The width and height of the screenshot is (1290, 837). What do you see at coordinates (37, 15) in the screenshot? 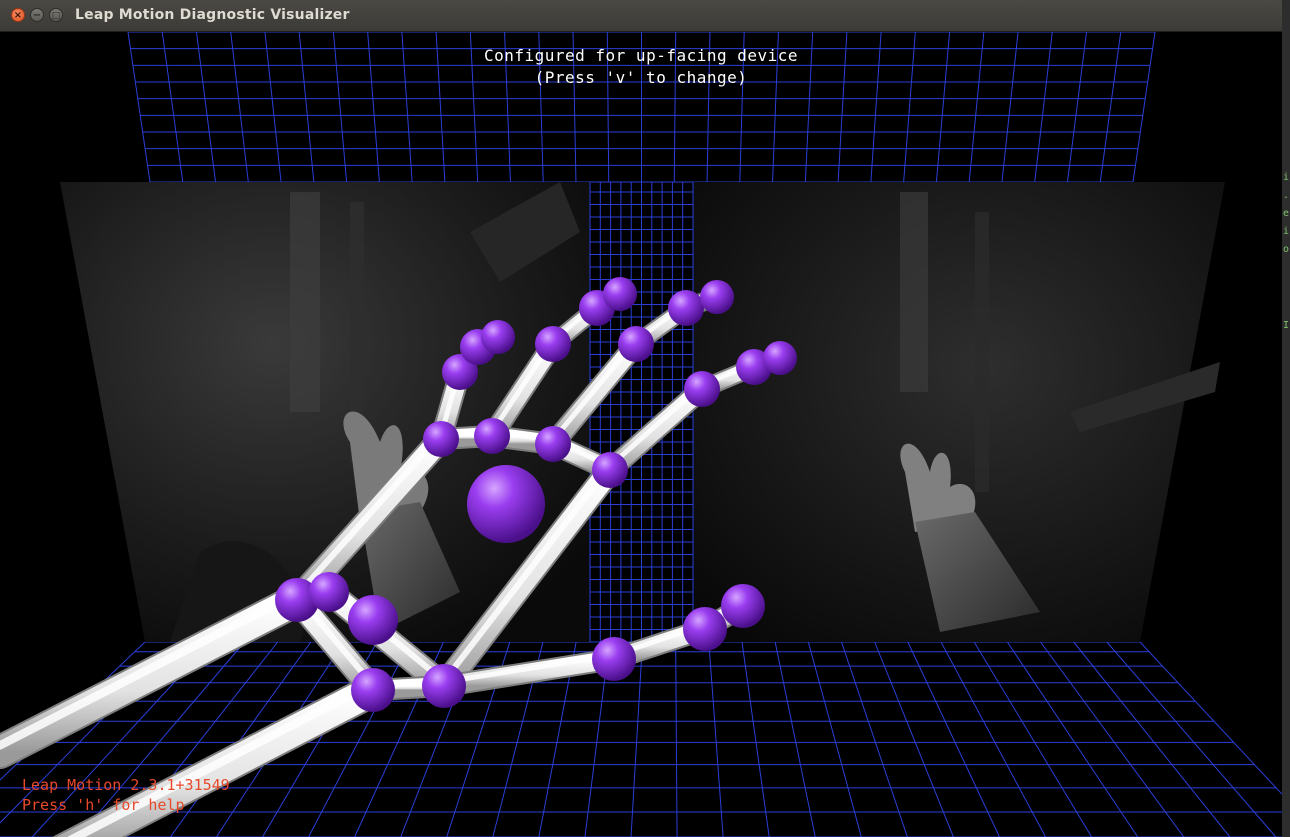
I see `minimize-icon: −` at bounding box center [37, 15].